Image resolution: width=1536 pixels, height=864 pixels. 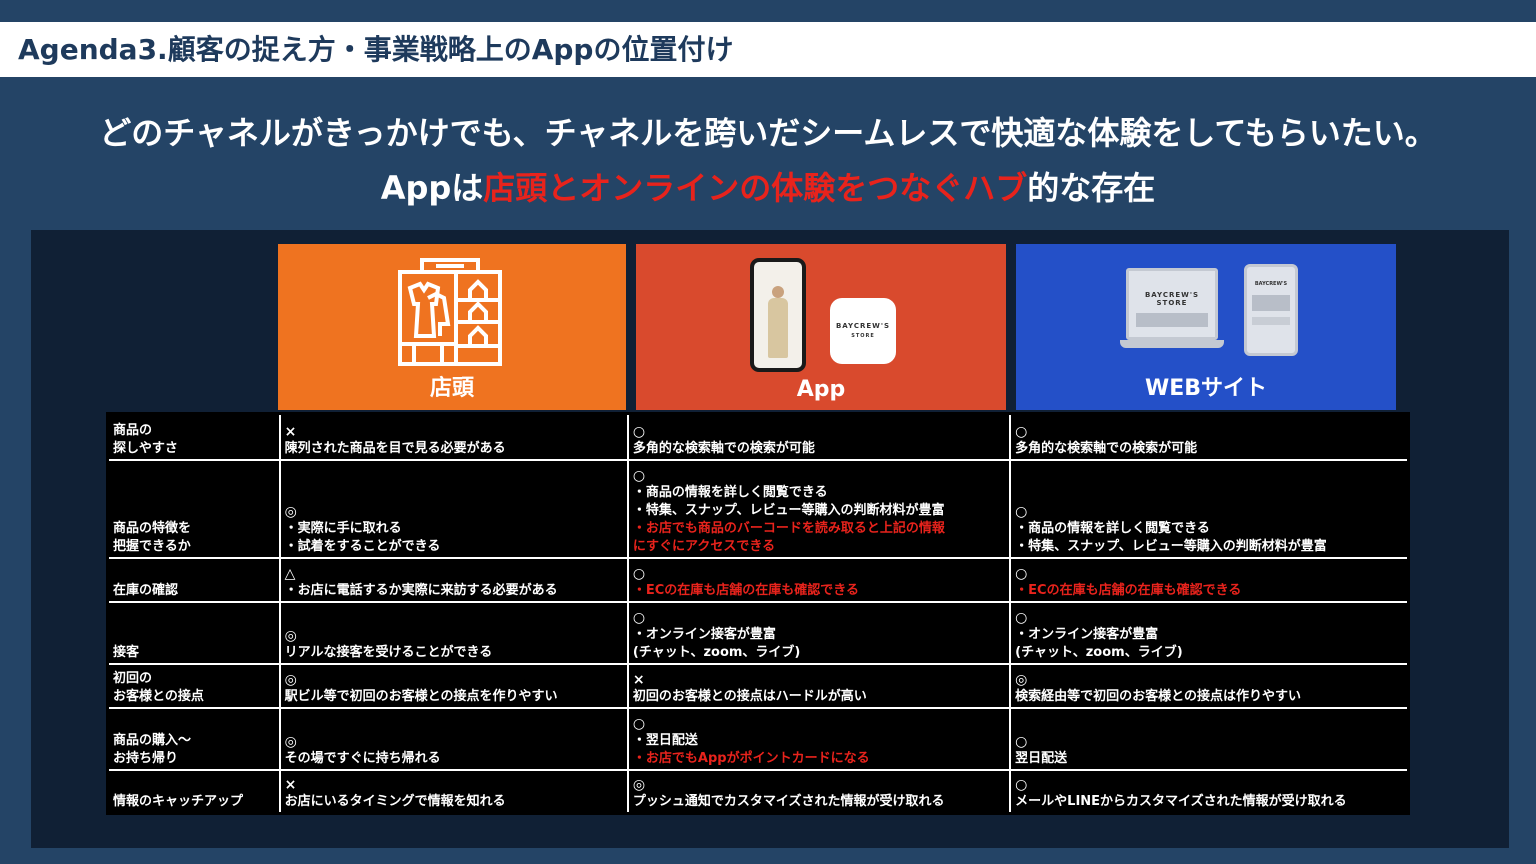 What do you see at coordinates (343, 528) in the screenshot?
I see `cell-text: ・実際に手に取れる` at bounding box center [343, 528].